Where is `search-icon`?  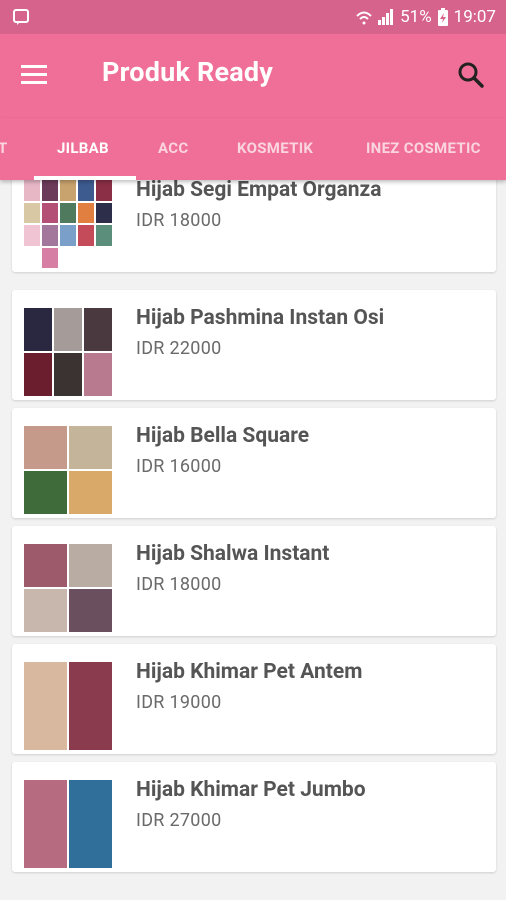
search-icon is located at coordinates (471, 75).